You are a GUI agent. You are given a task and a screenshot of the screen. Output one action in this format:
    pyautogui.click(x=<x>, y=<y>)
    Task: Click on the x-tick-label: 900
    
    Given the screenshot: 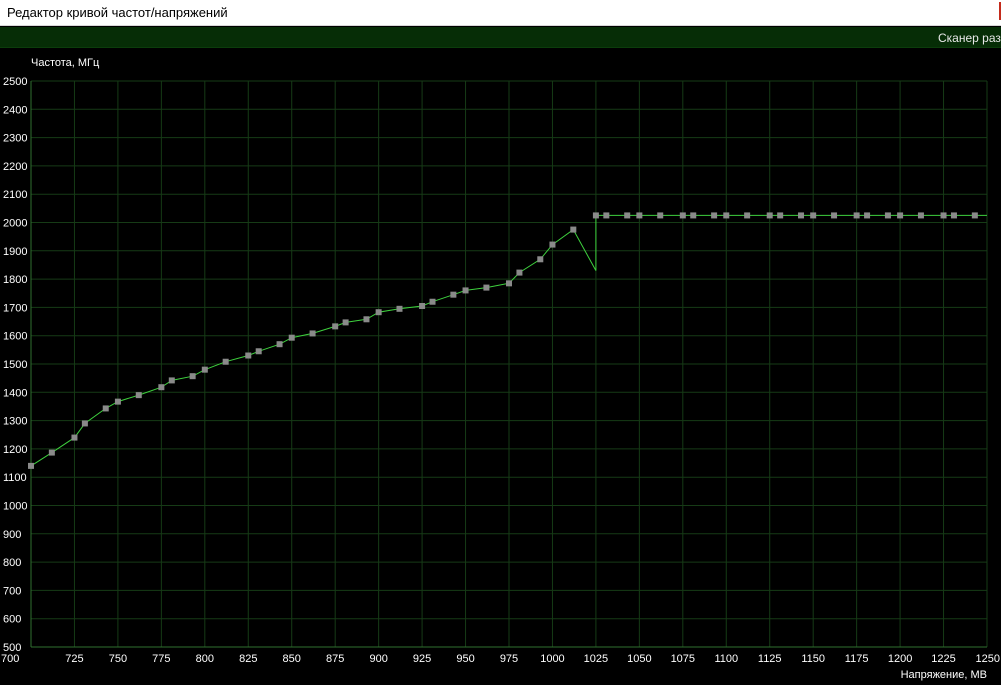 What is the action you would take?
    pyautogui.click(x=378, y=659)
    